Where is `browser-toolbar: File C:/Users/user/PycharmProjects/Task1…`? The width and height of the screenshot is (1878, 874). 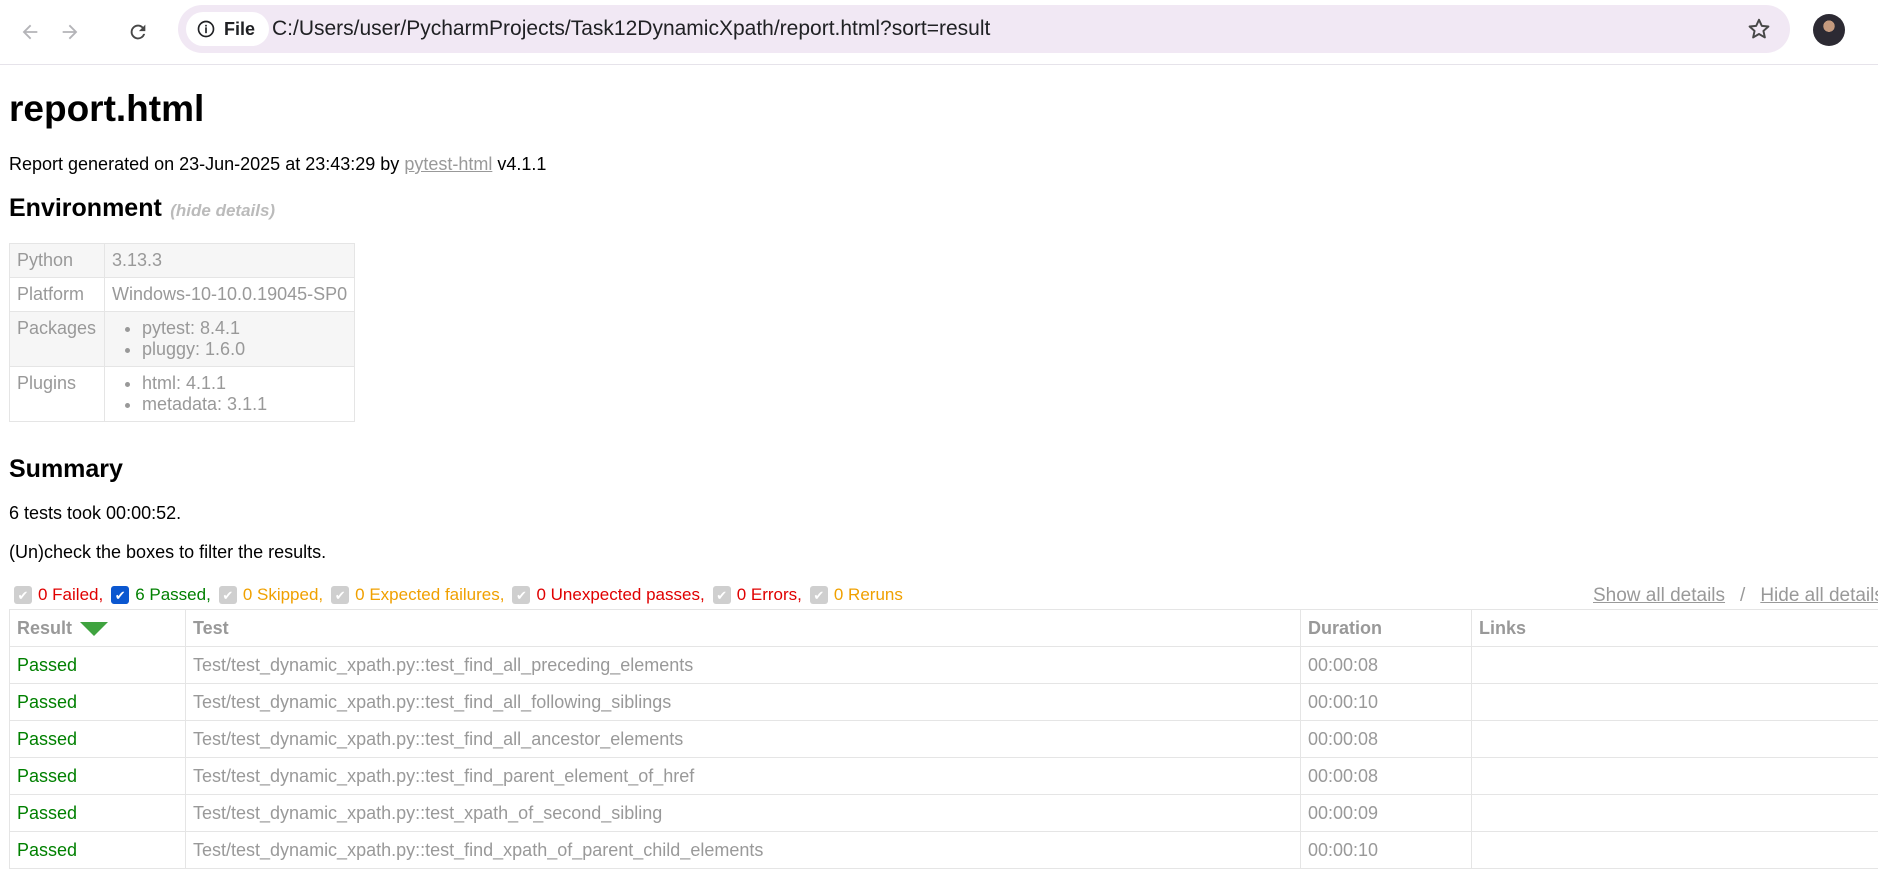
browser-toolbar: File C:/Users/user/PycharmProjects/Task1… is located at coordinates (939, 32).